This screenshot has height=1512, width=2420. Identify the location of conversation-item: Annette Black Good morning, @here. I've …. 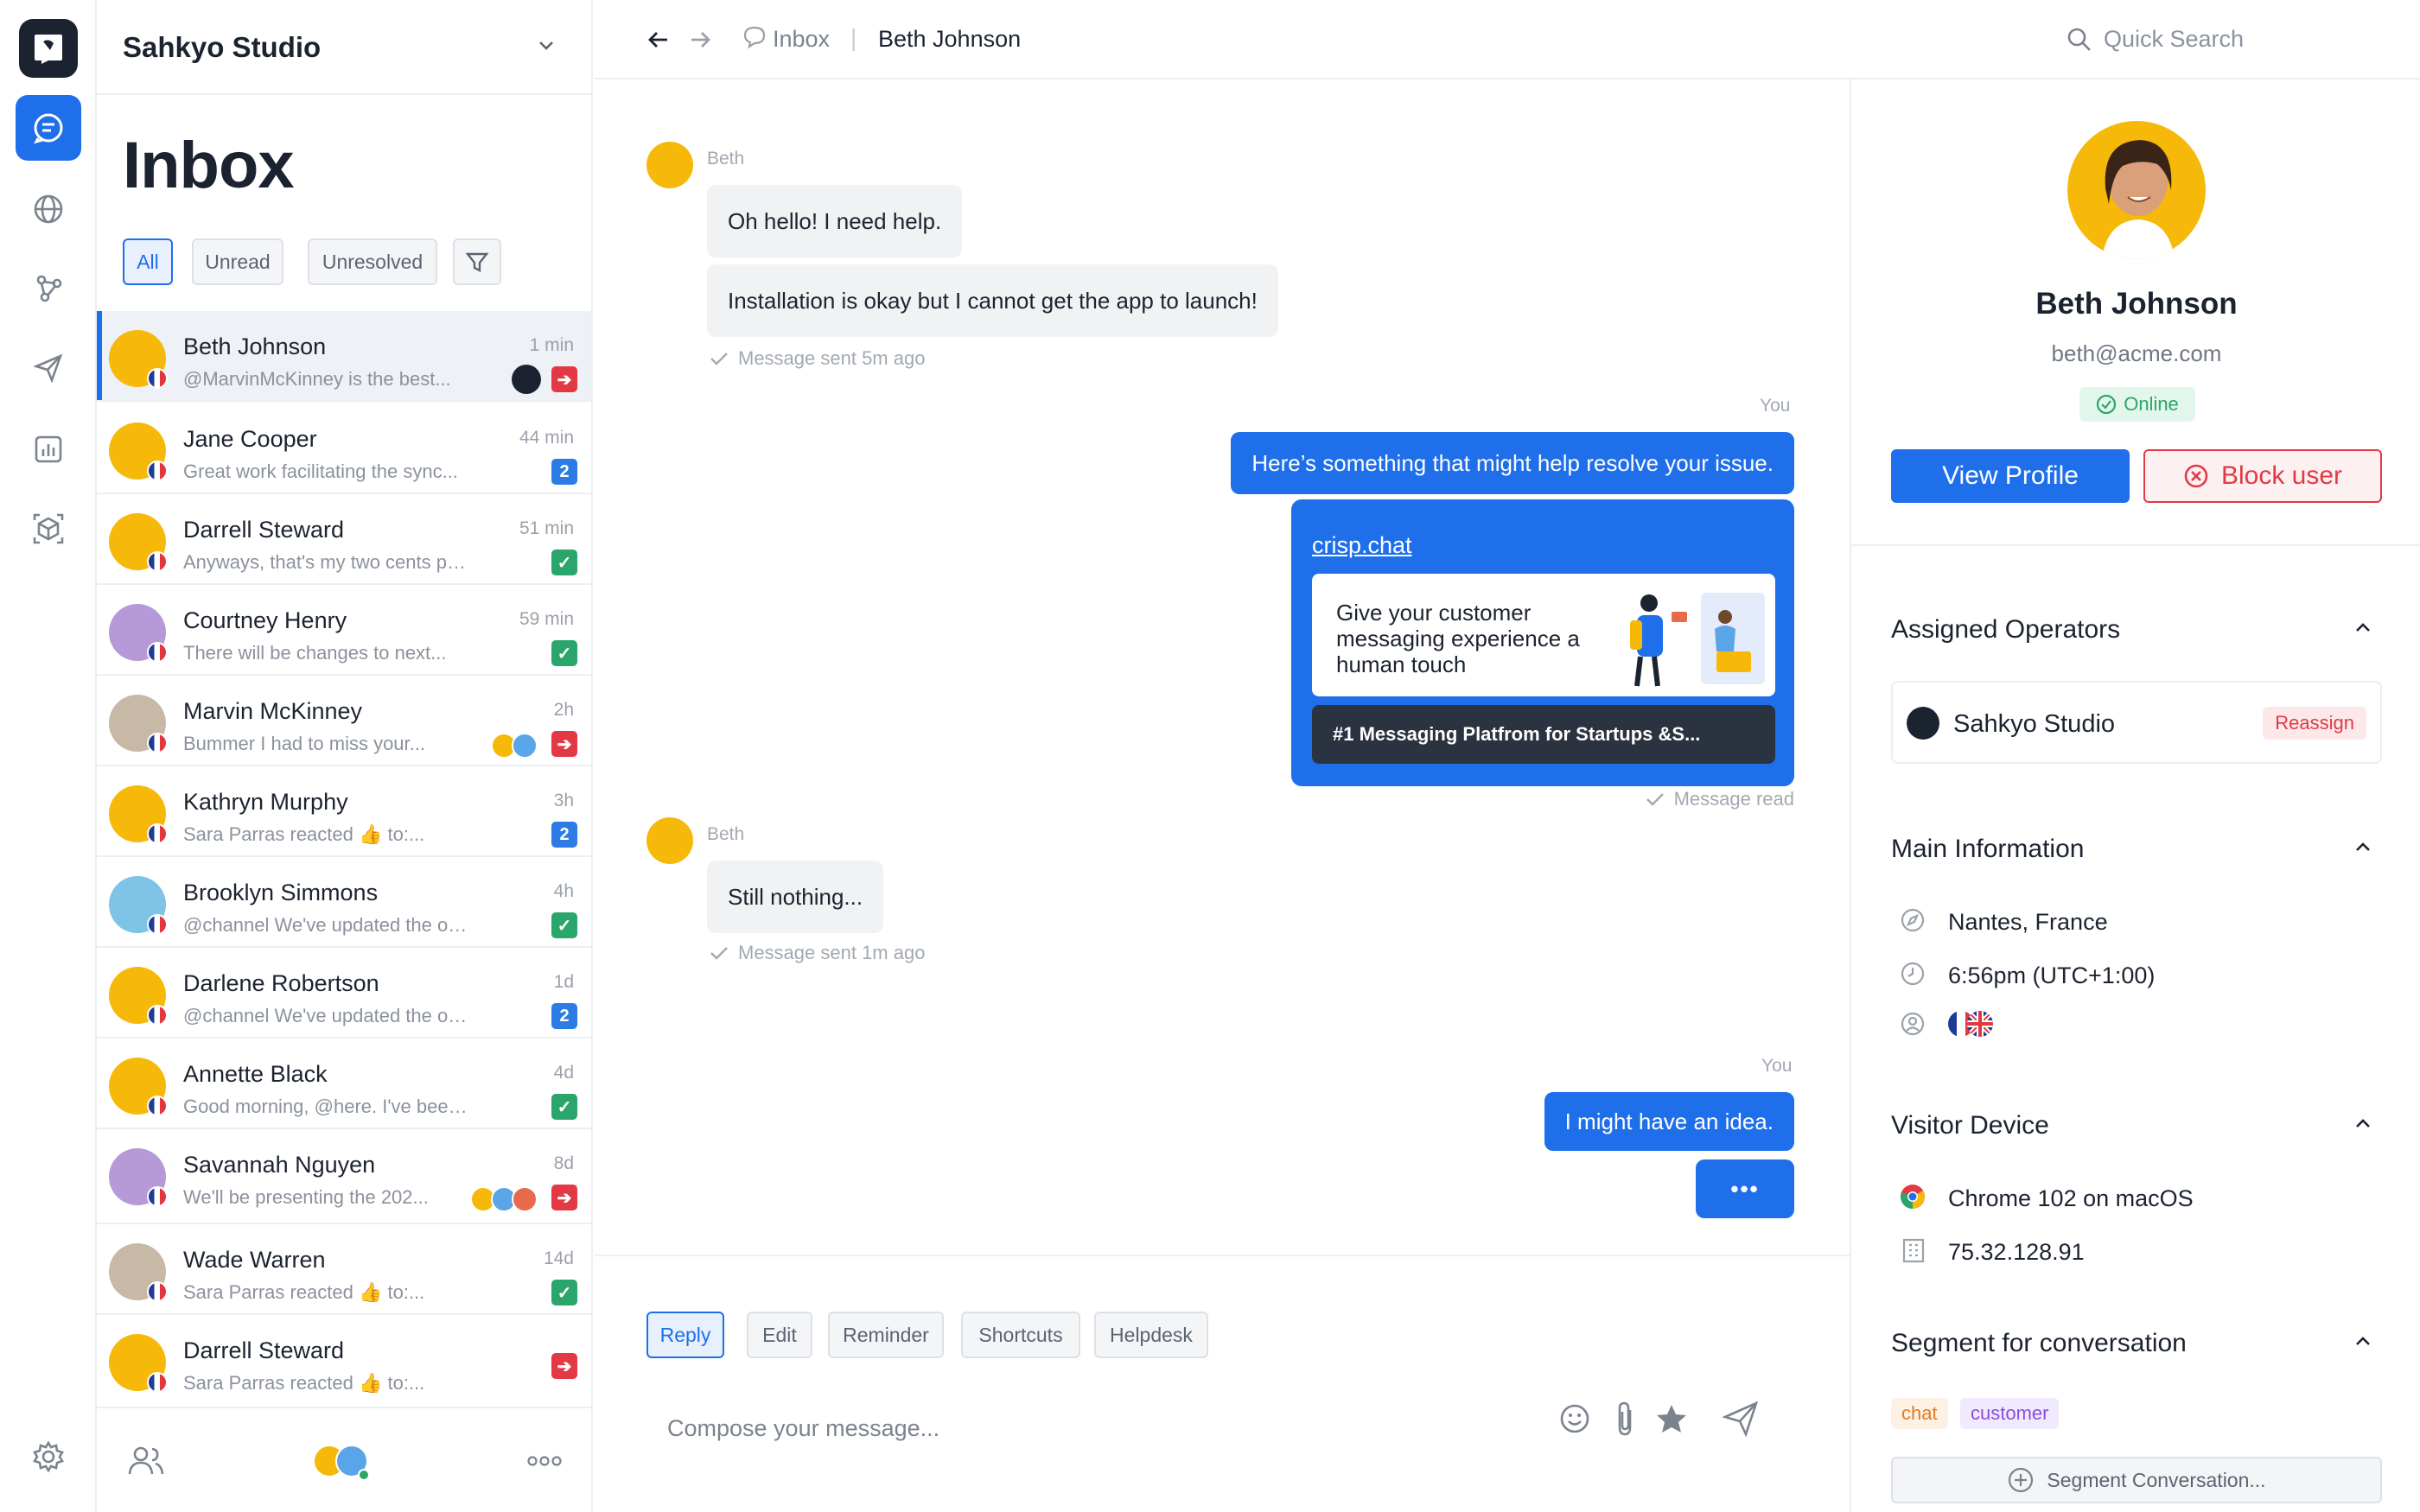
(344, 1084).